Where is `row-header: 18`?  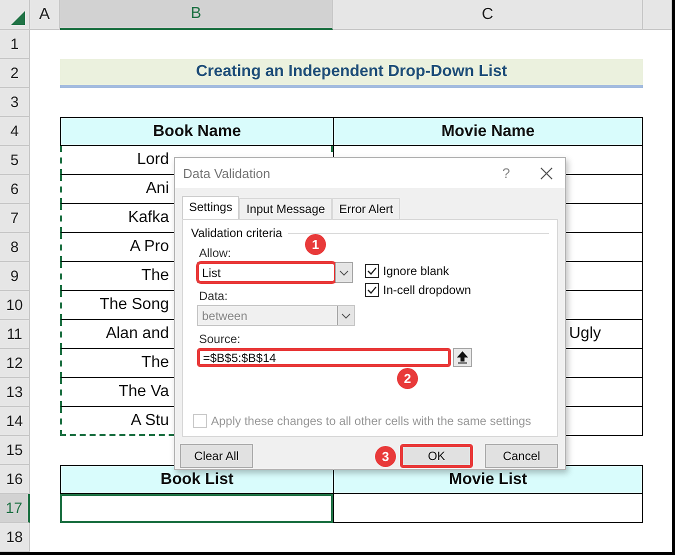
row-header: 18 is located at coordinates (15, 537).